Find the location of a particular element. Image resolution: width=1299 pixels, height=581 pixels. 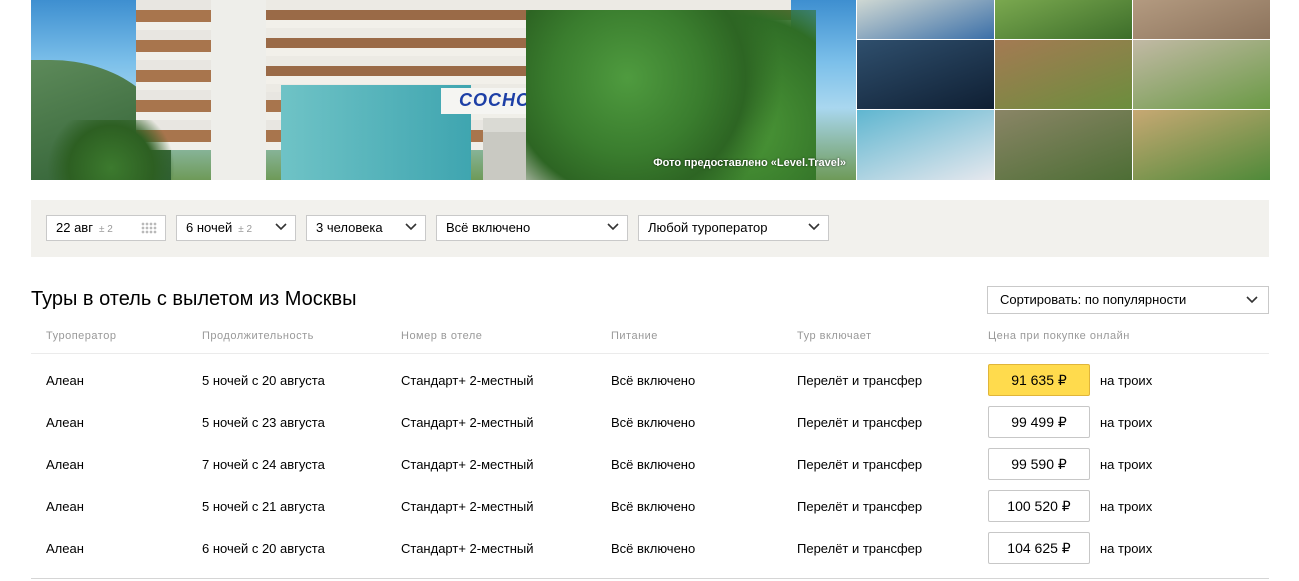

stage-show-thumb is located at coordinates (925, 74).